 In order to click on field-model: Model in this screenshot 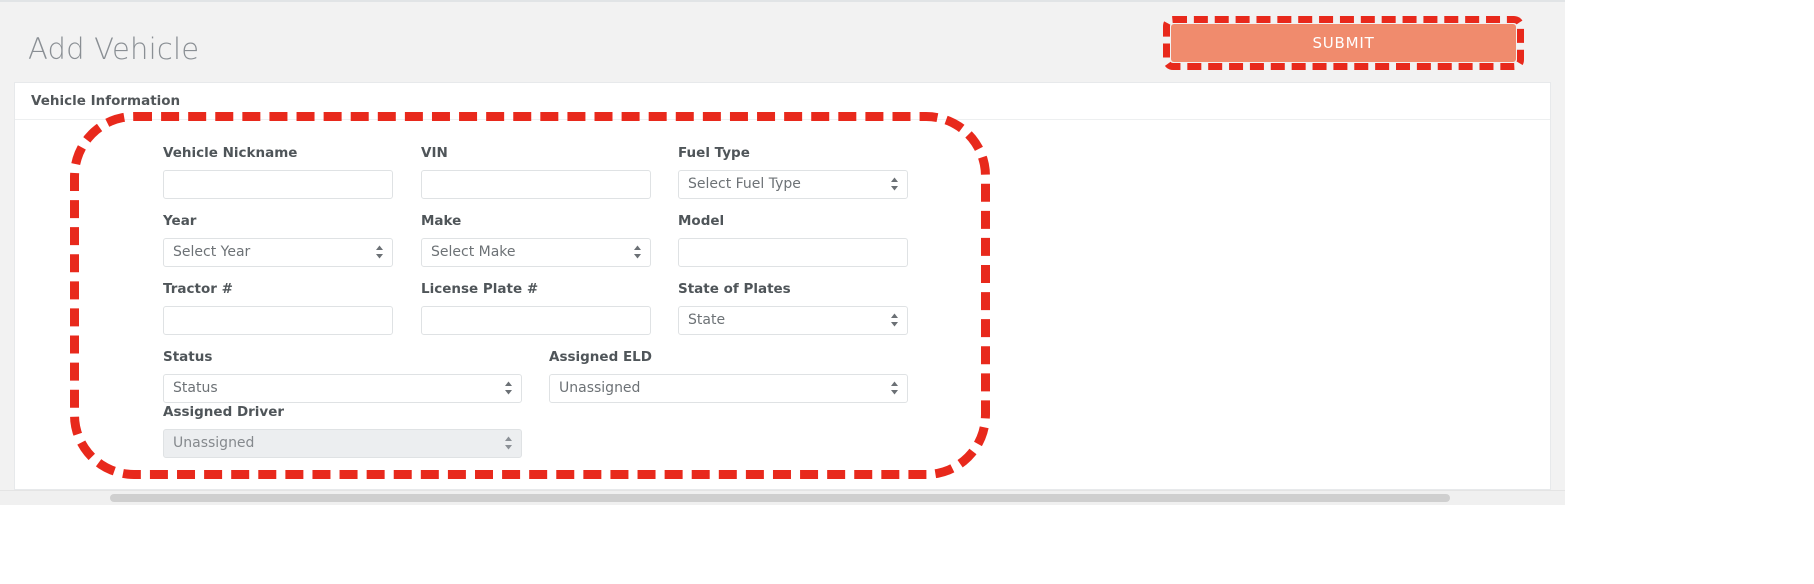, I will do `click(793, 240)`.